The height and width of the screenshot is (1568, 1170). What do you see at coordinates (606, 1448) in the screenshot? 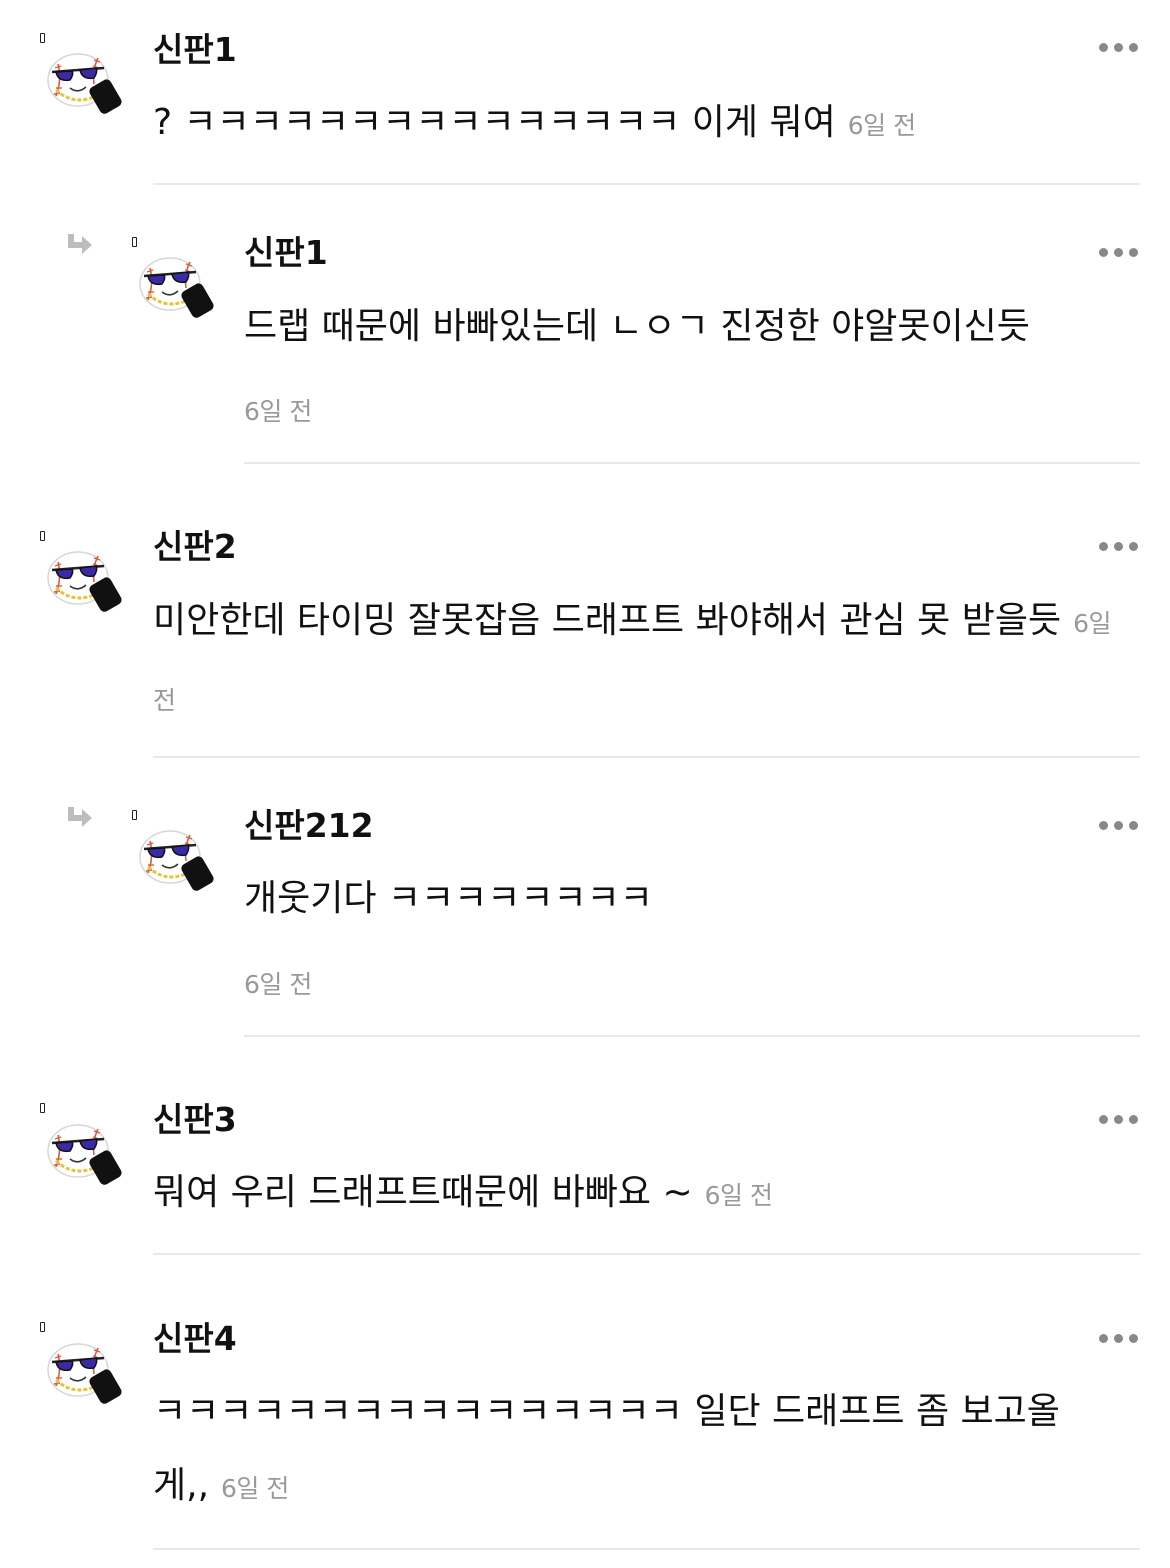
I see `comment-text: ㅋㅋㅋㅋㅋㅋㅋㅋㅋㅋㅋㅋㅋㅋㅋㅋ 일단 드래프트 좀 보고올게,,` at bounding box center [606, 1448].